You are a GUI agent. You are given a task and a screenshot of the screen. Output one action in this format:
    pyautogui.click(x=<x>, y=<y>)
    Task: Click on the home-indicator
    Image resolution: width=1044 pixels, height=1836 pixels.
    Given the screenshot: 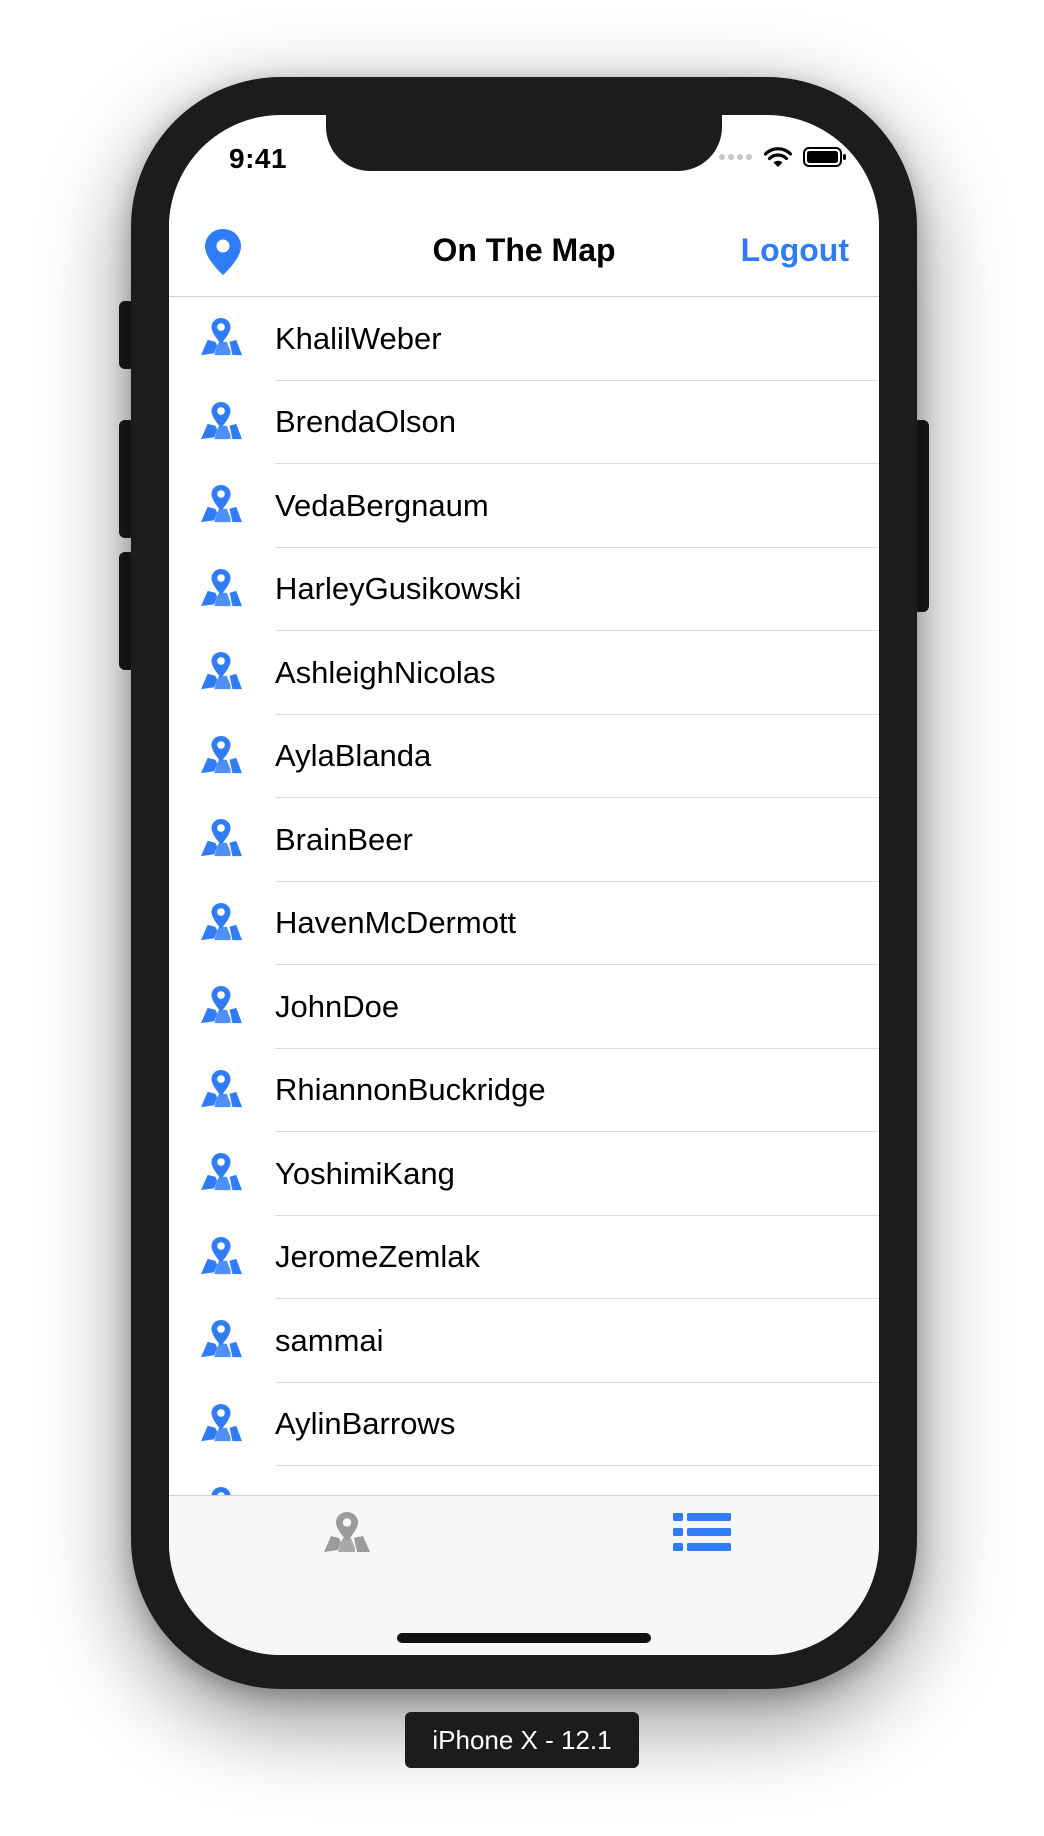 What is the action you would take?
    pyautogui.click(x=524, y=1638)
    